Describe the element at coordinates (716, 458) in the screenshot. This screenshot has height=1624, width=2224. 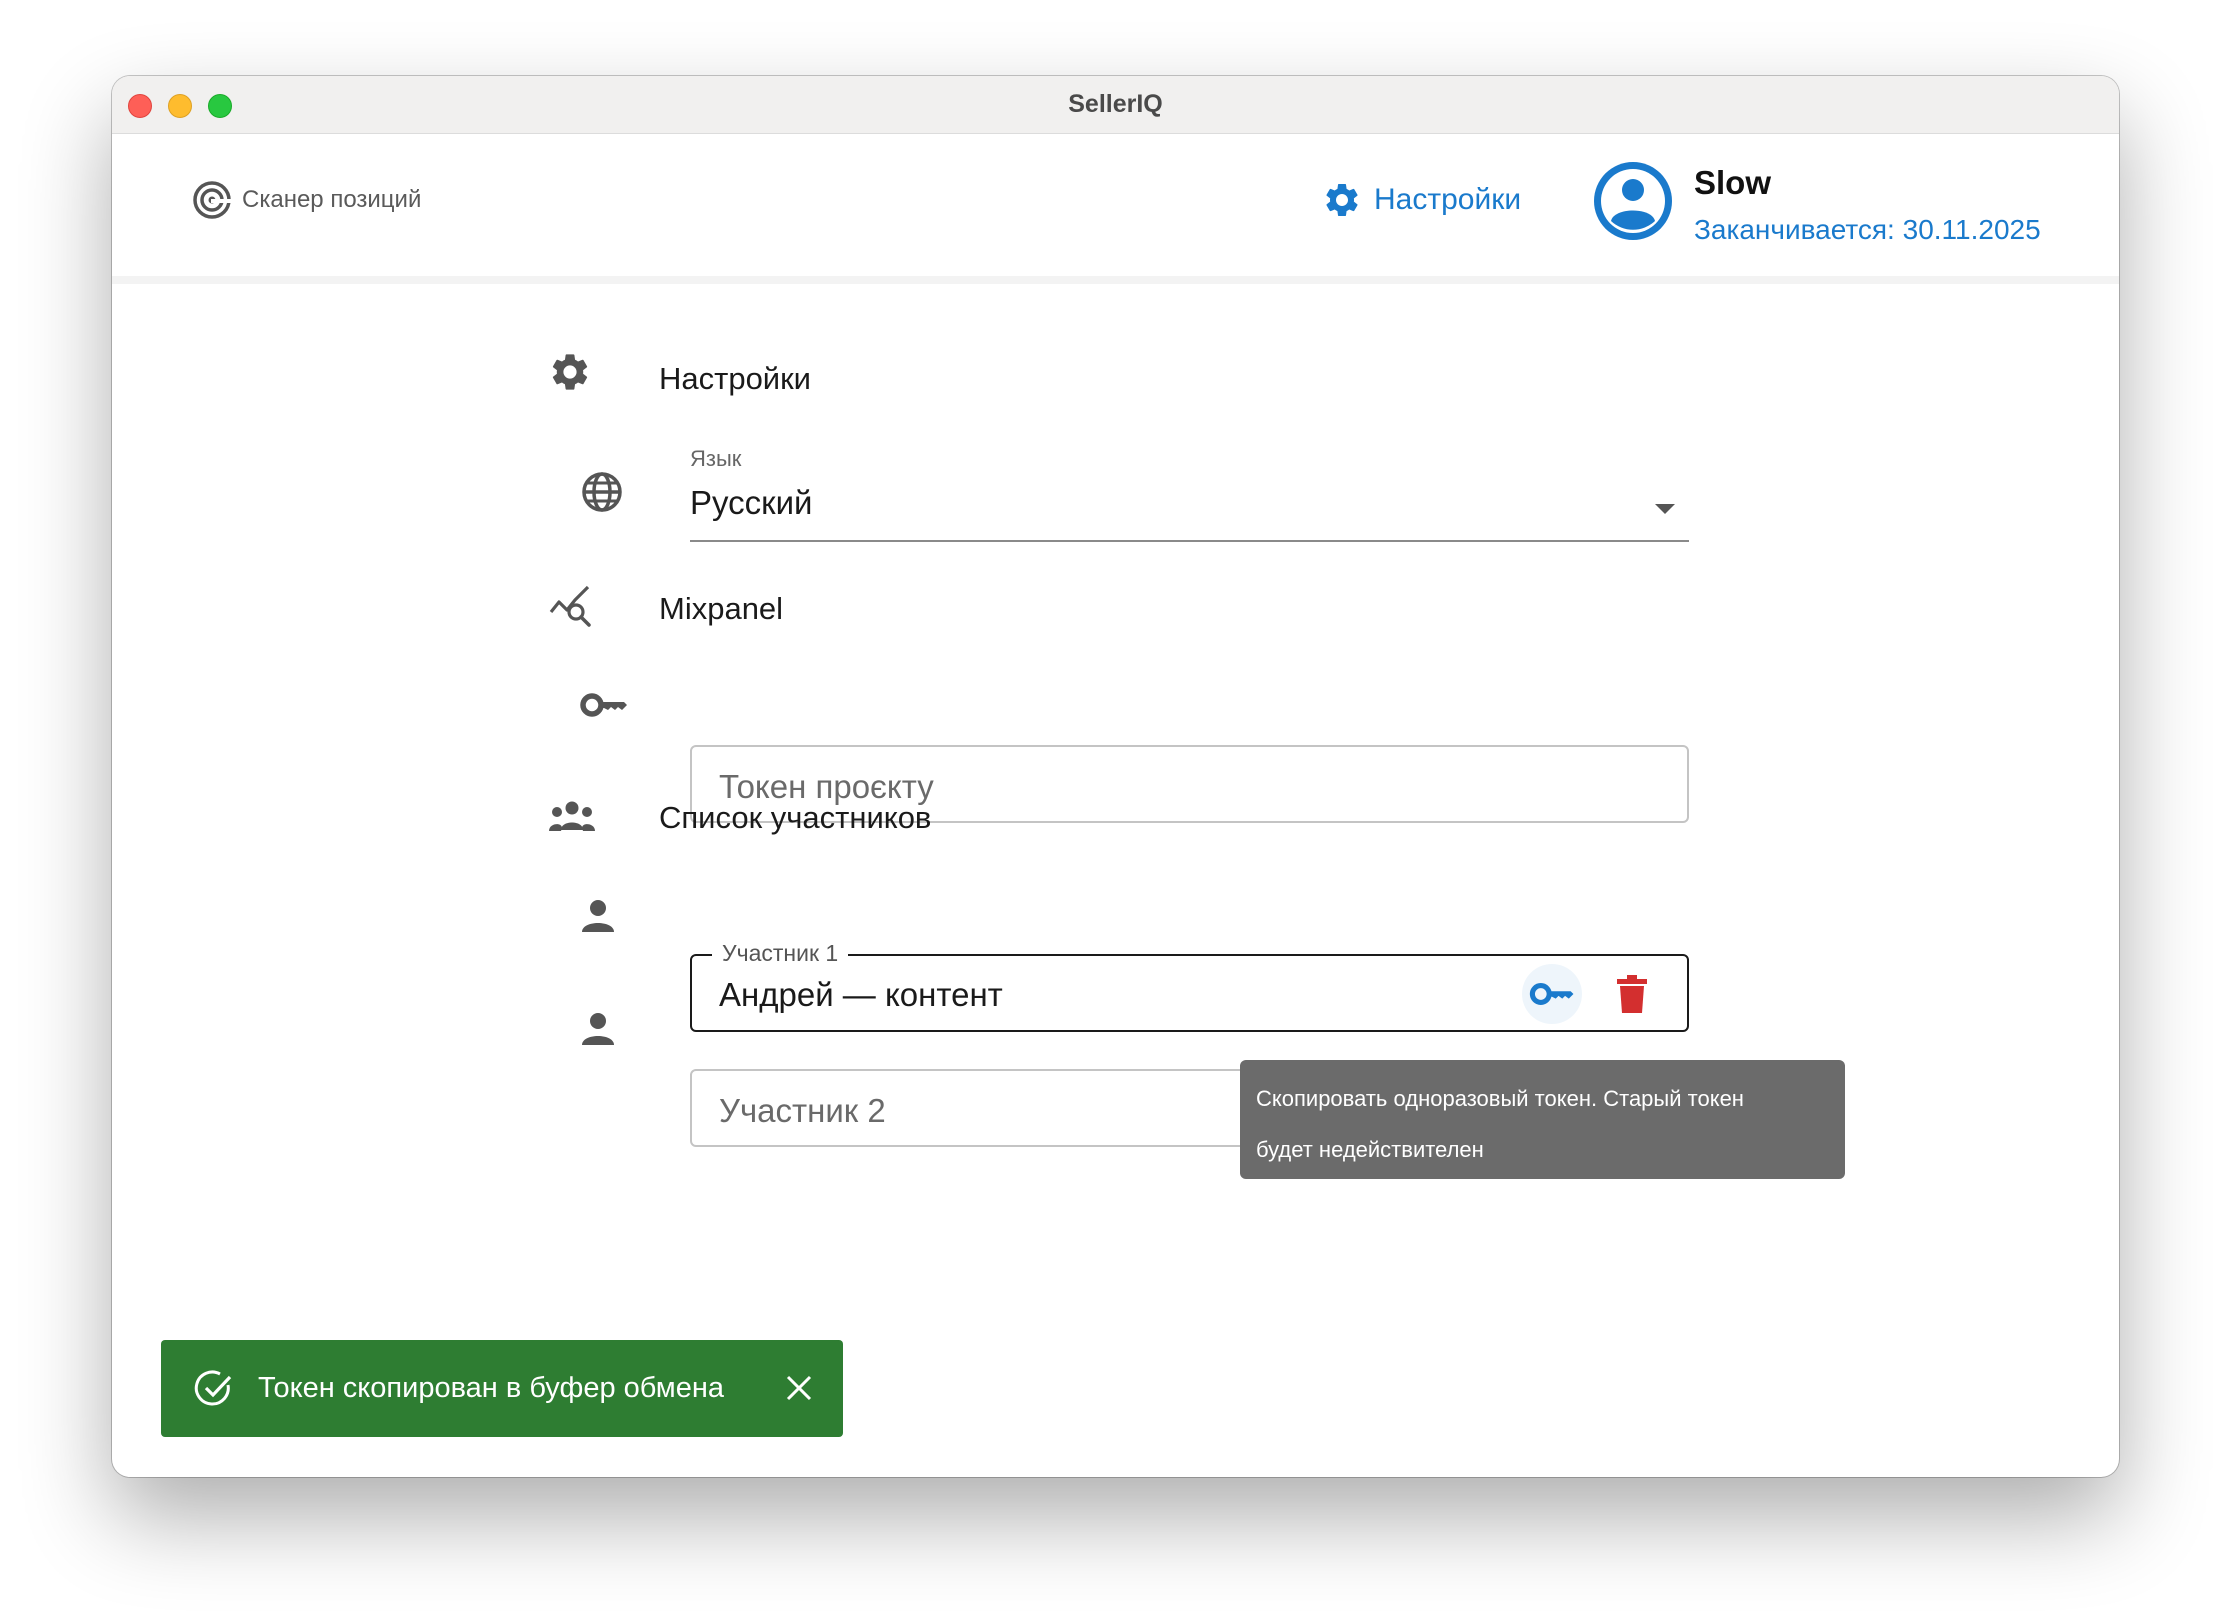
I see `language-label: Язык` at that location.